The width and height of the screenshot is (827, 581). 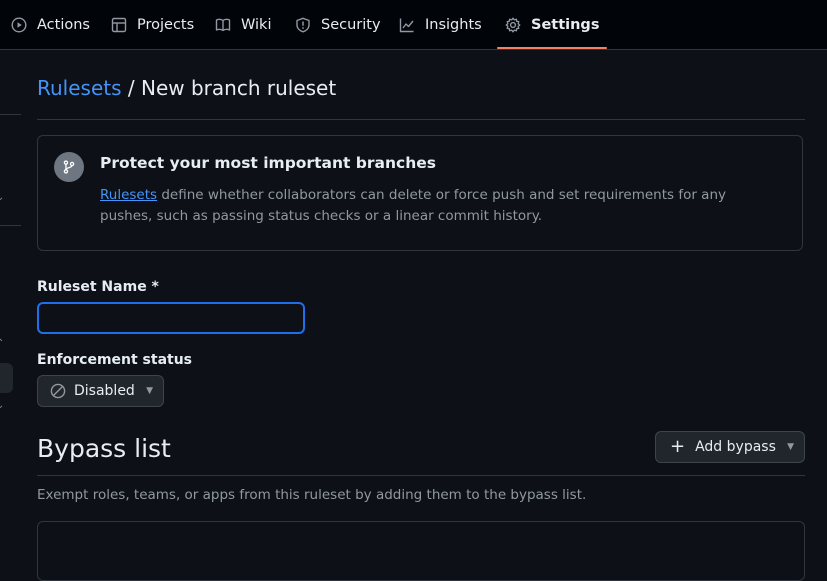 What do you see at coordinates (69, 167) in the screenshot?
I see `git-branch-icon` at bounding box center [69, 167].